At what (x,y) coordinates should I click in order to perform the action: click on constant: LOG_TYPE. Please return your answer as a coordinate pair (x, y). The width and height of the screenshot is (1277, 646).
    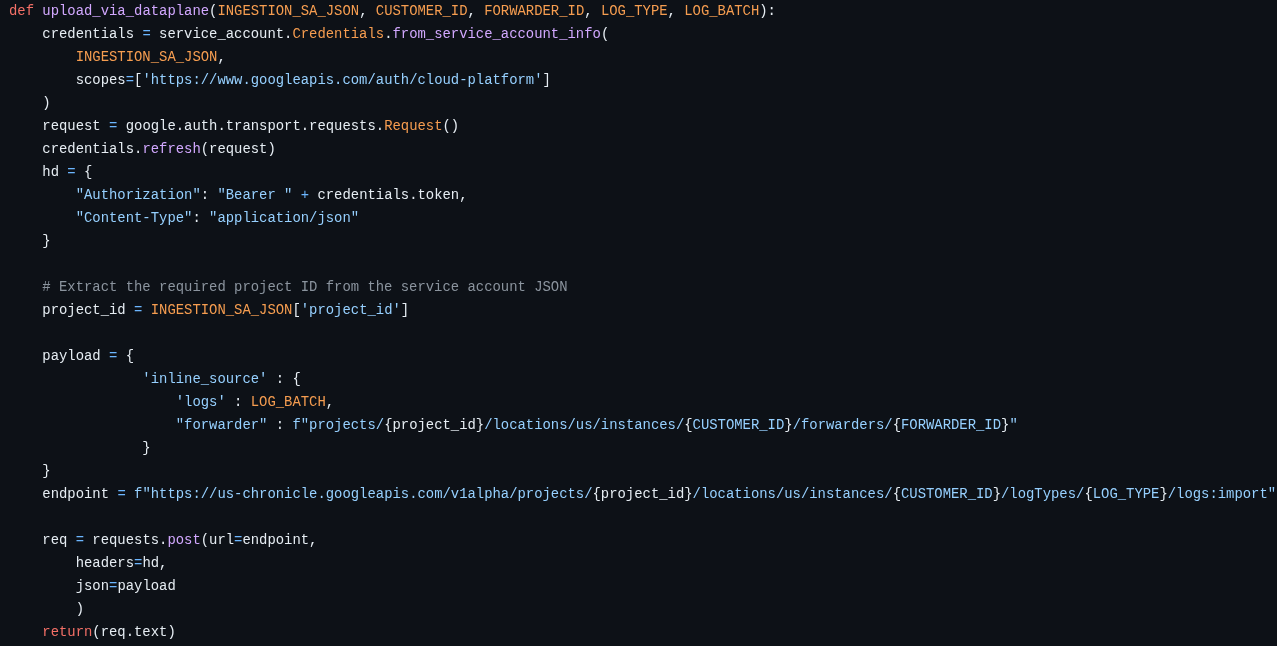
    Looking at the image, I should click on (634, 11).